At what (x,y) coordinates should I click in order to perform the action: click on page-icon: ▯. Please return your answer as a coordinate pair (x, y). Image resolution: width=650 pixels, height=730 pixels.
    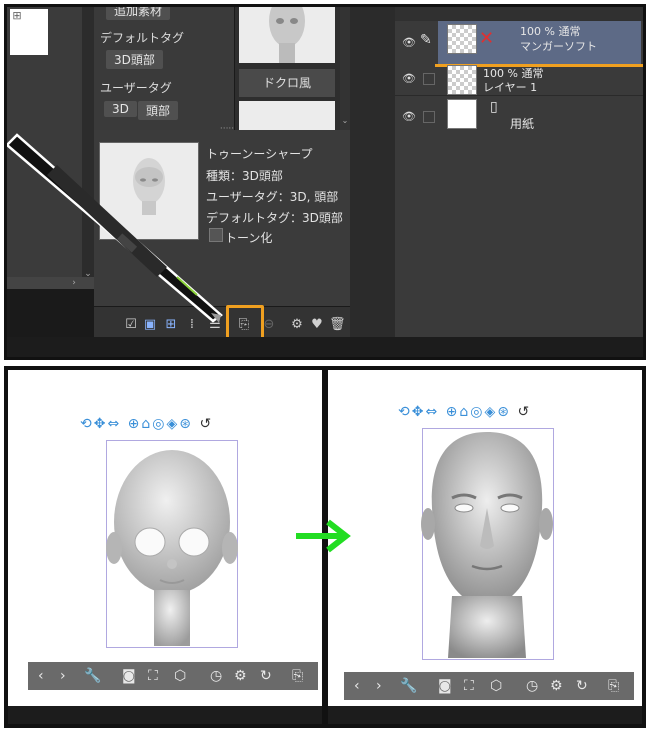
    Looking at the image, I should click on (494, 107).